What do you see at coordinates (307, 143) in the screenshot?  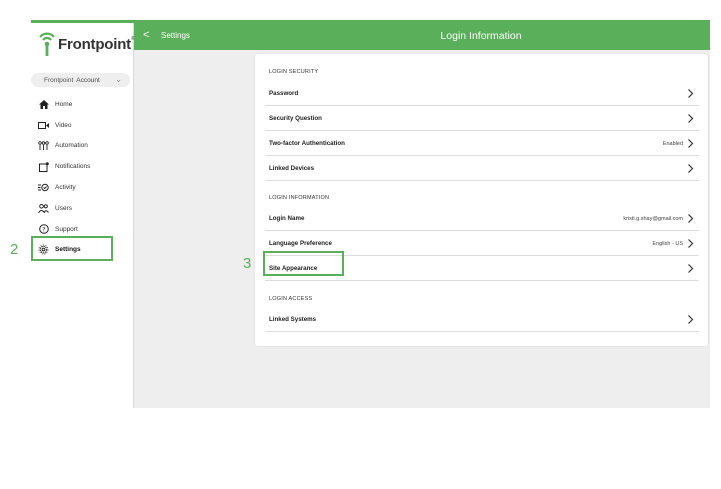 I see `row-label: Two-factor Authentication` at bounding box center [307, 143].